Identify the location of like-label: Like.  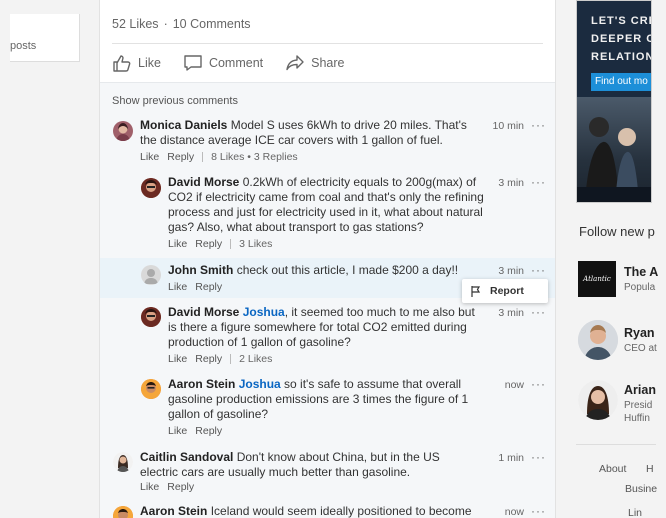
(149, 63).